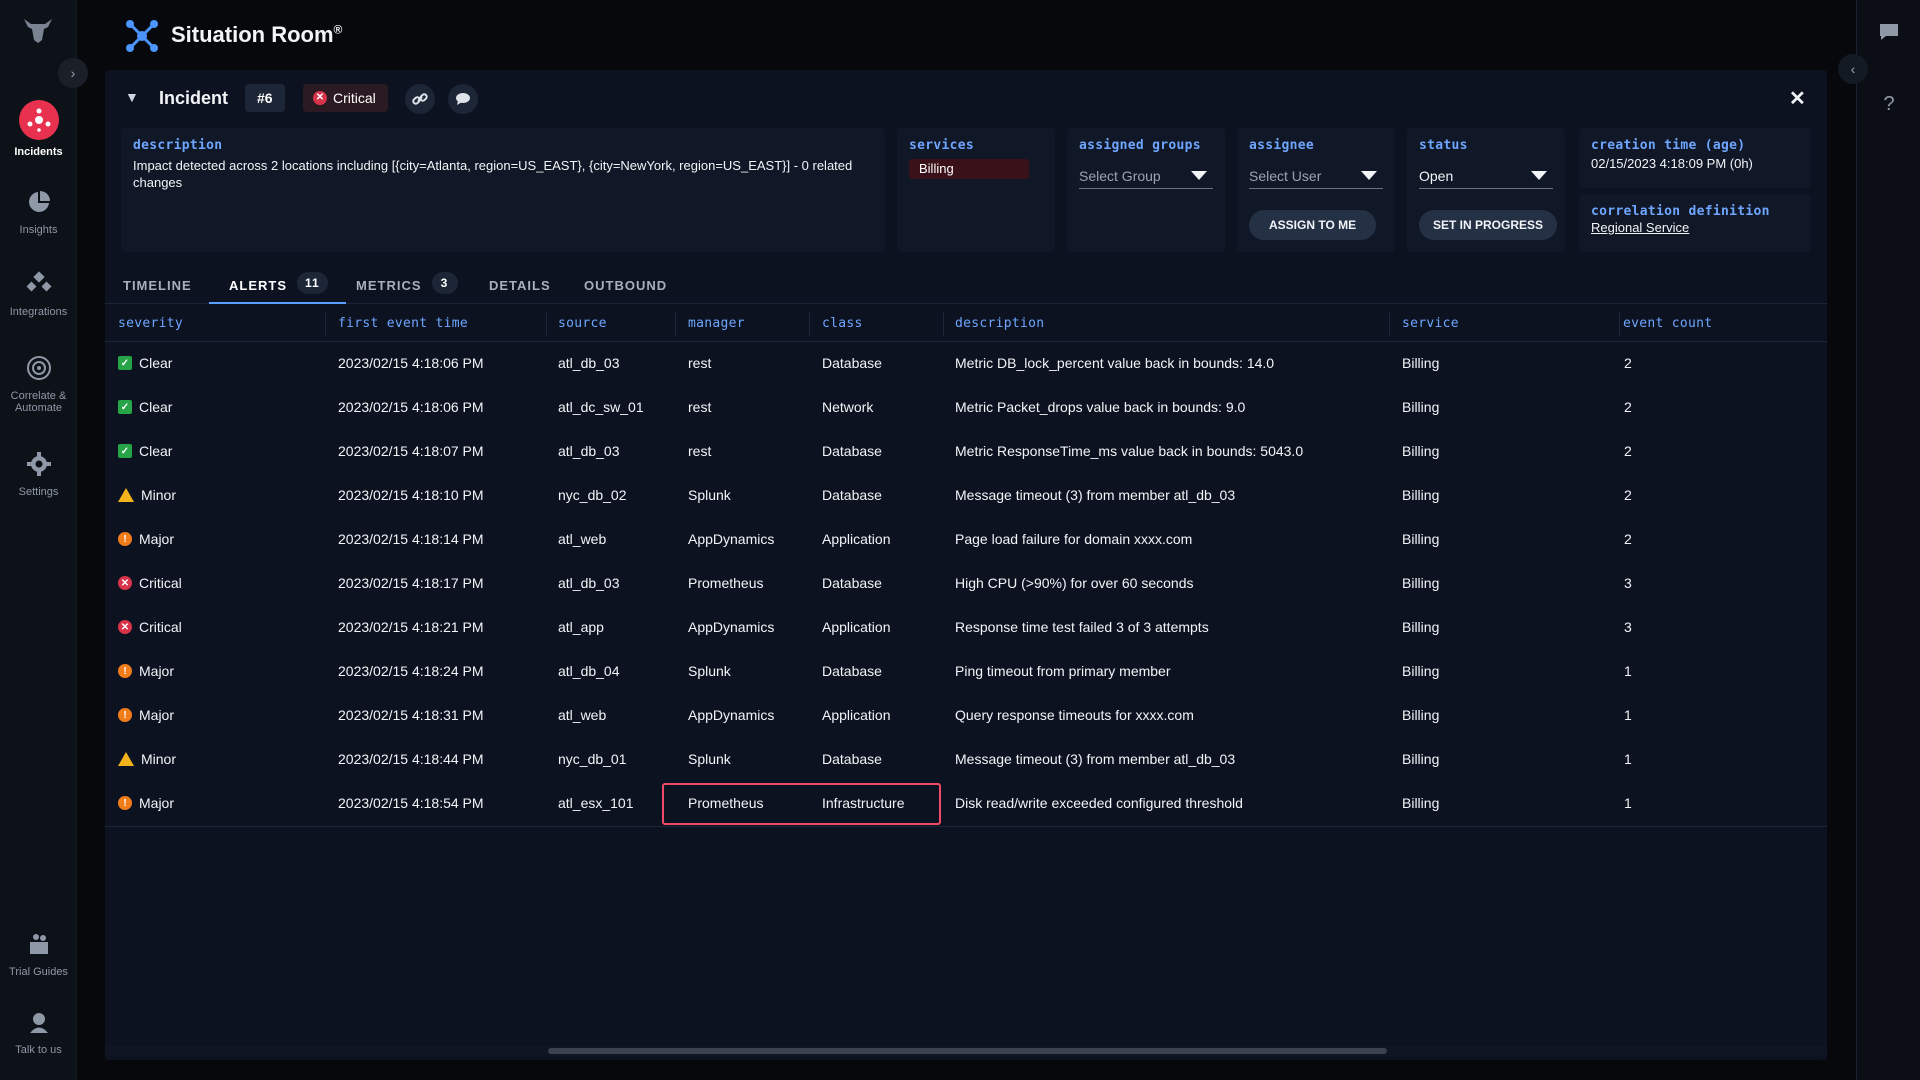 This screenshot has height=1080, width=1920. What do you see at coordinates (625, 286) in the screenshot?
I see `tab-outbound: OUTBOUND` at bounding box center [625, 286].